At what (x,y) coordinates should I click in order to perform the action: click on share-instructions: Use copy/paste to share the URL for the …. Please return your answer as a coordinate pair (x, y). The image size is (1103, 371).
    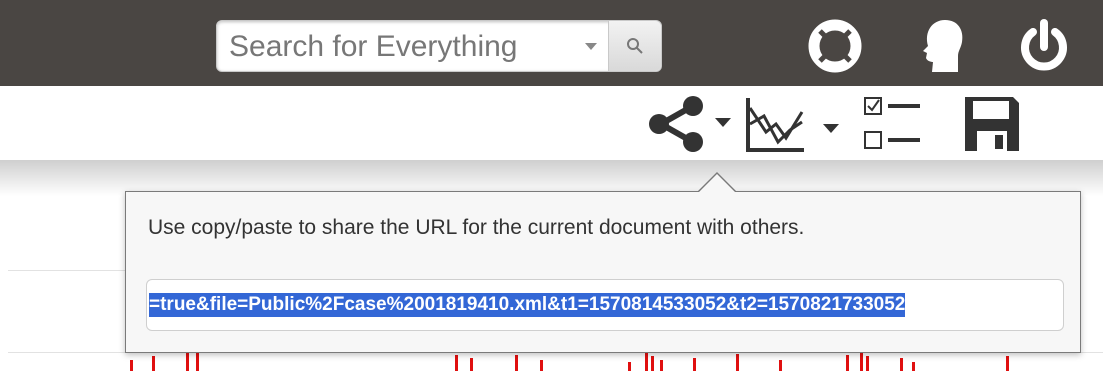
    Looking at the image, I should click on (476, 227).